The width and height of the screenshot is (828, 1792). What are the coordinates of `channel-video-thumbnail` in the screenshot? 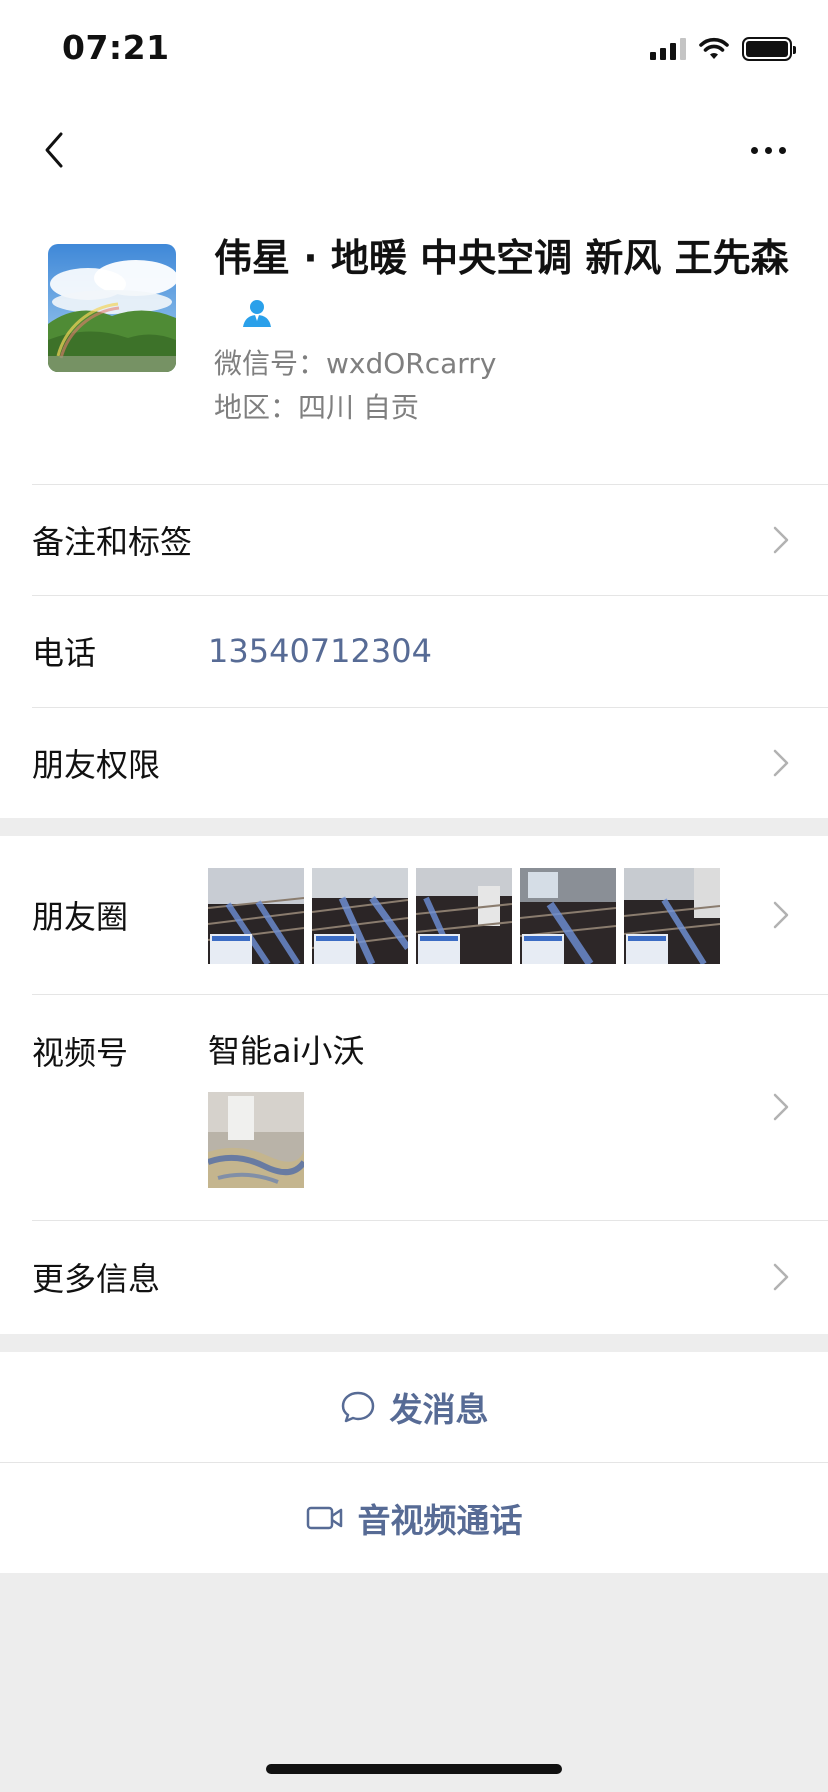 It's located at (256, 1140).